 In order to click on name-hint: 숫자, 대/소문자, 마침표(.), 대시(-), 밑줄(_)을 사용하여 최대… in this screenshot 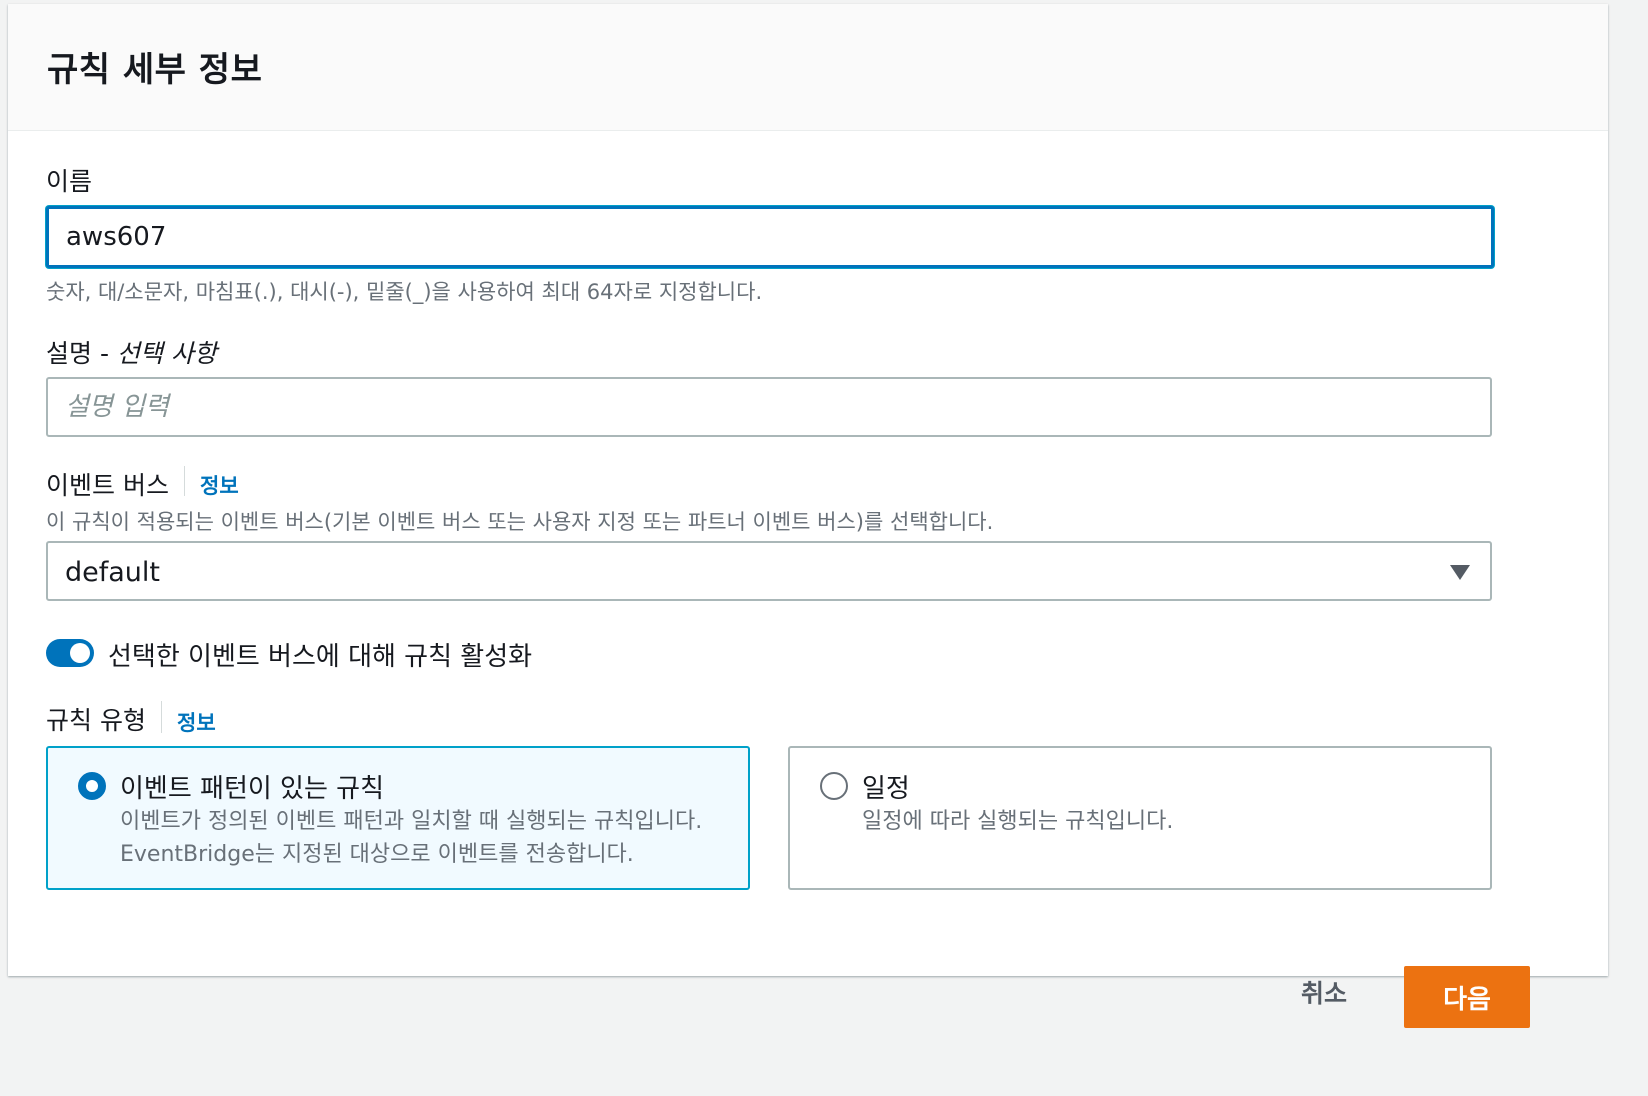, I will do `click(404, 292)`.